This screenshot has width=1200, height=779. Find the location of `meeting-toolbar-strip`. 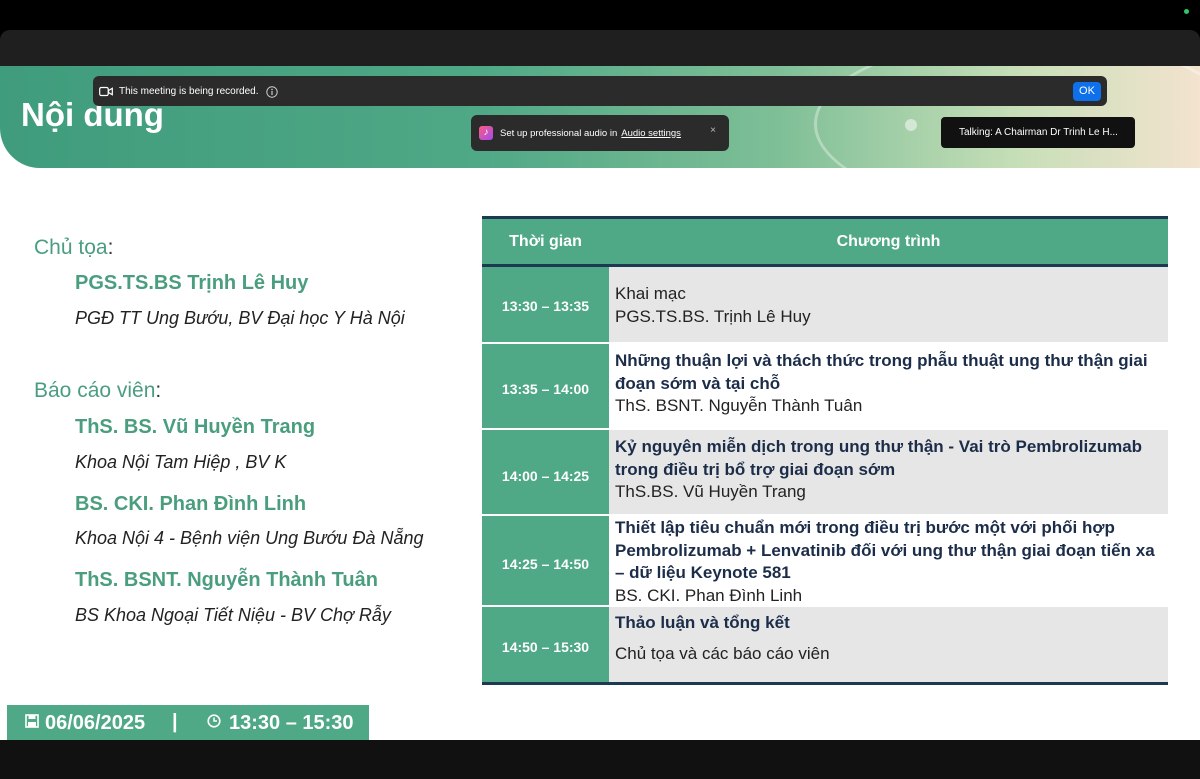

meeting-toolbar-strip is located at coordinates (600, 48).